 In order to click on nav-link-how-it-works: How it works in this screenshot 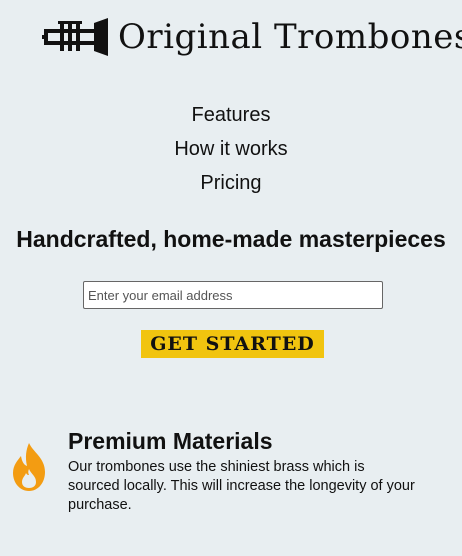, I will do `click(231, 149)`.